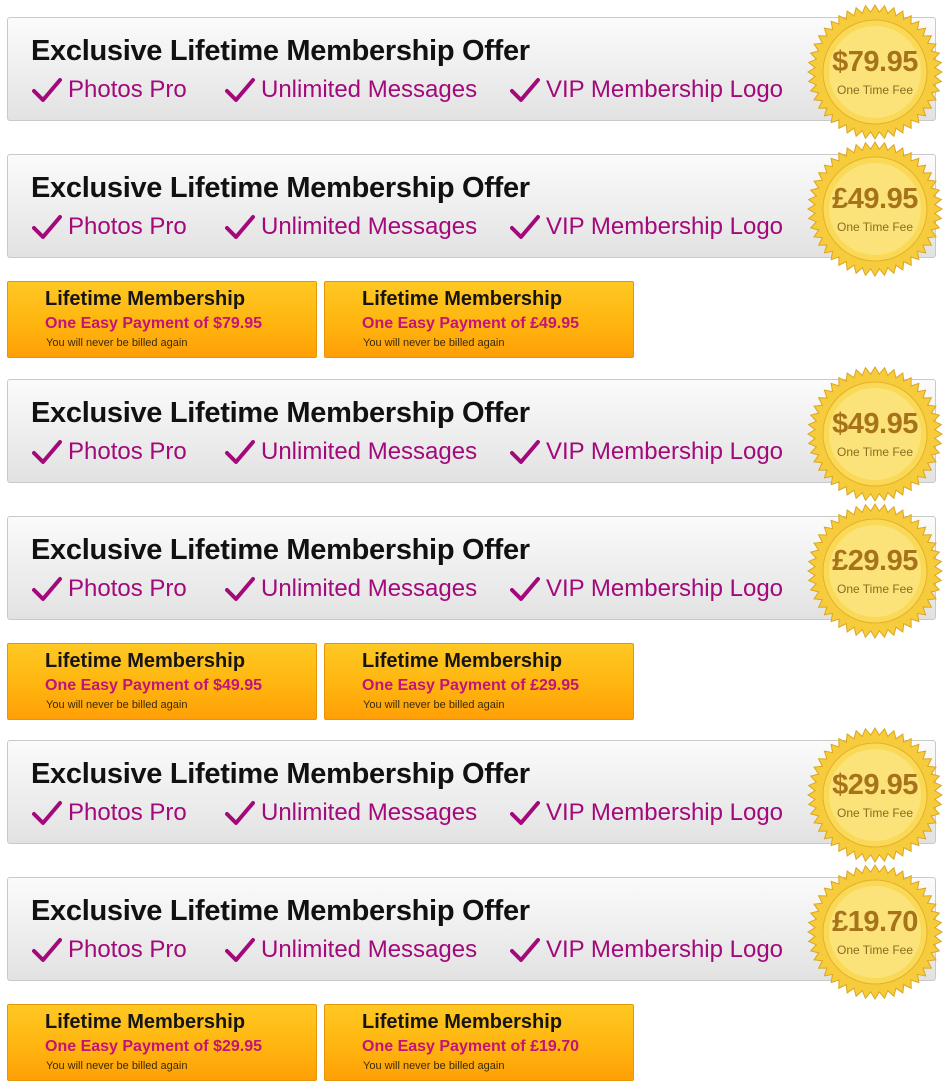 Image resolution: width=946 pixels, height=1092 pixels. Describe the element at coordinates (875, 199) in the screenshot. I see `seal-price: £49.95` at that location.